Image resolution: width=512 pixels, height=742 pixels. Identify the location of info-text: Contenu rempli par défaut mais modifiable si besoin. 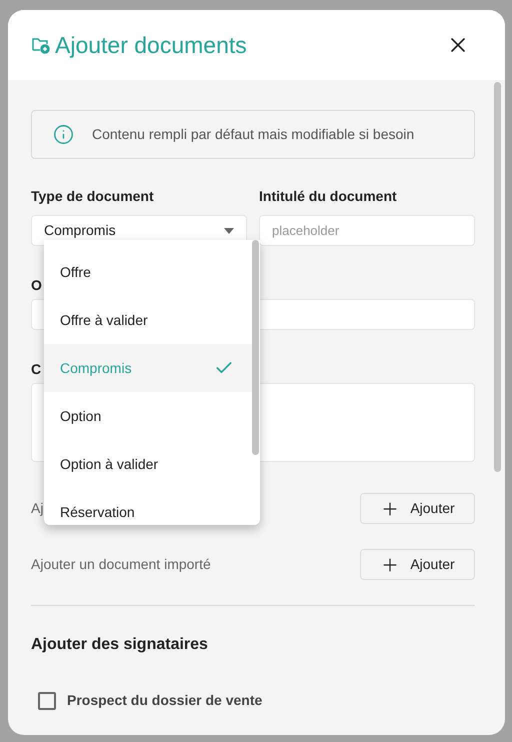
(253, 134).